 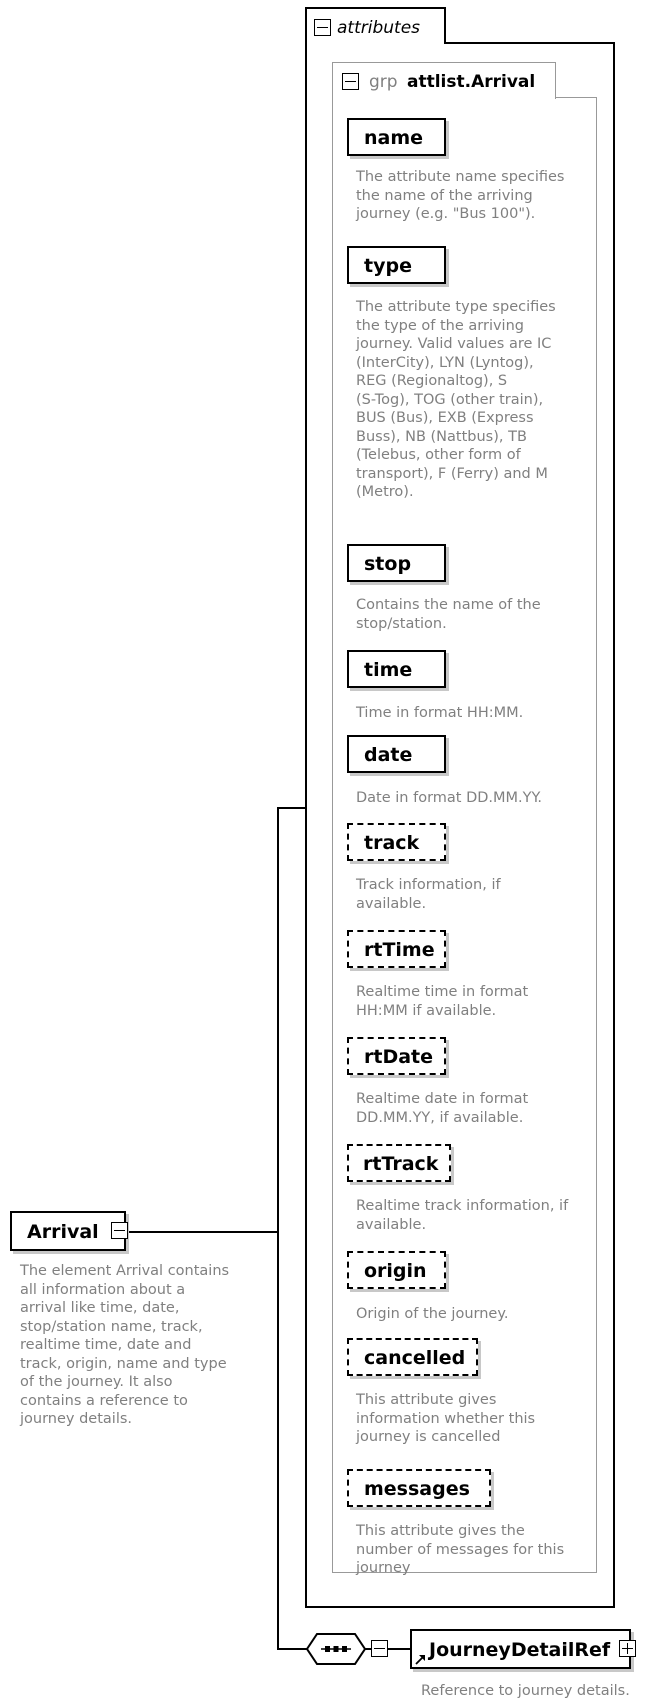 I want to click on attribute-box-name: name, so click(x=396, y=137).